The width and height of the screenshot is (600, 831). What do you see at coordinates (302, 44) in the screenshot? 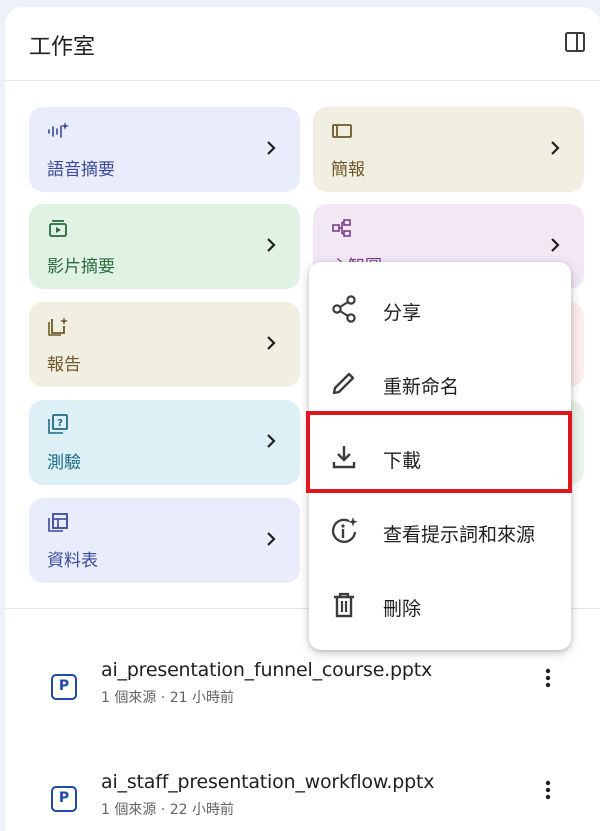
I see `panel-header: 工作室` at bounding box center [302, 44].